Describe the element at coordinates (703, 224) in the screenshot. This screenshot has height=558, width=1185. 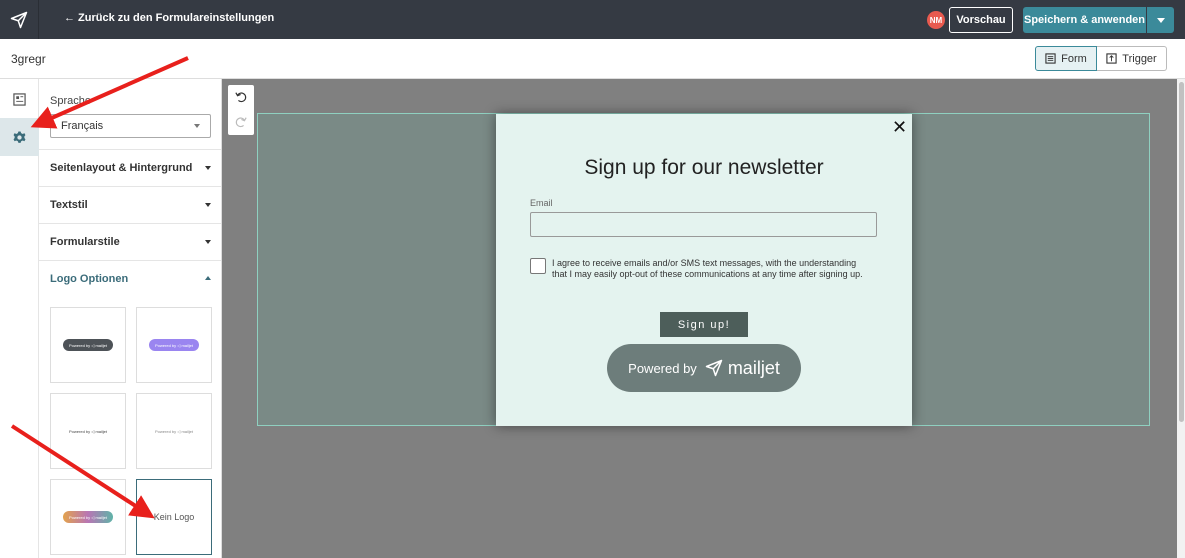
I see `email-field` at that location.